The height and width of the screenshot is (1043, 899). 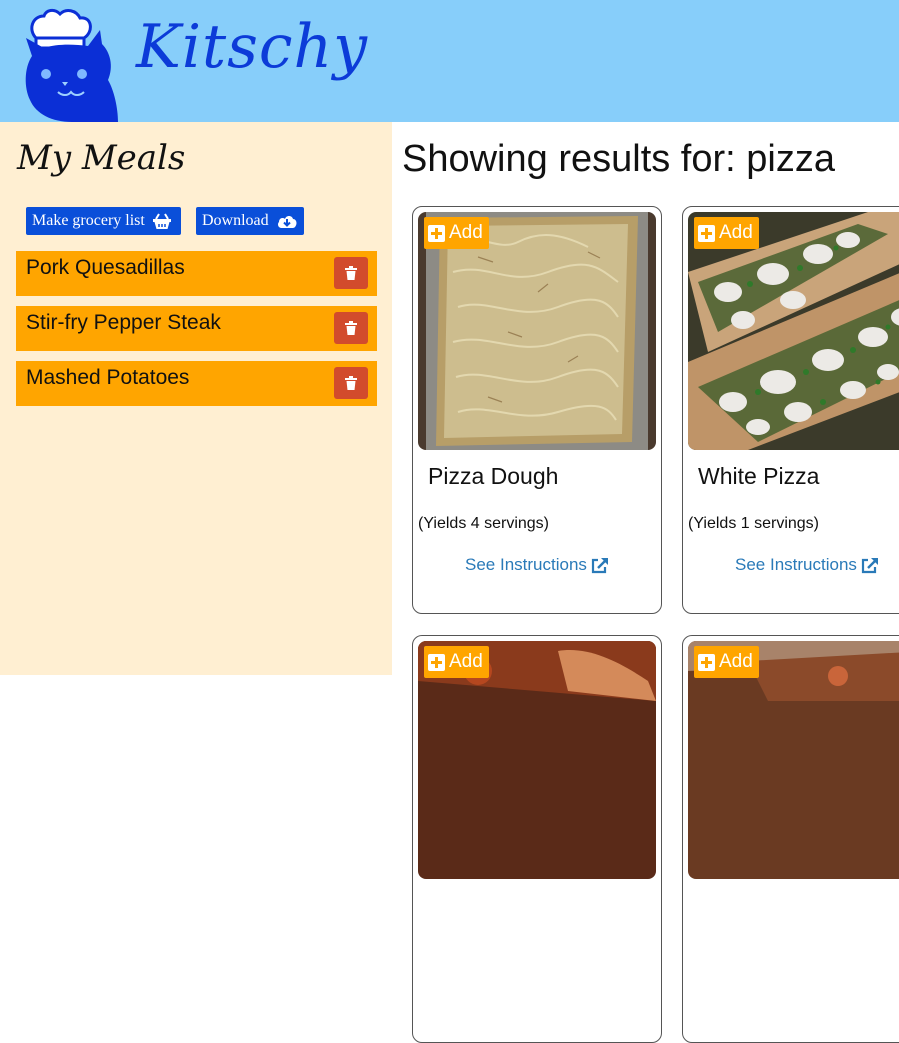 What do you see at coordinates (449, 61) in the screenshot?
I see `app-header: Kitschy` at bounding box center [449, 61].